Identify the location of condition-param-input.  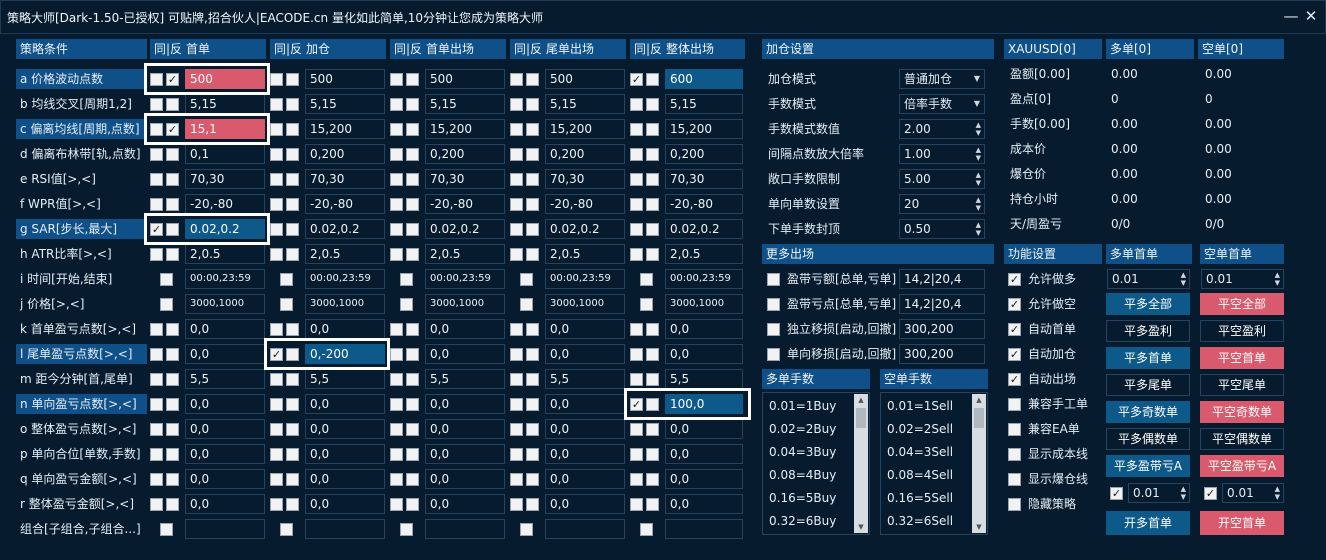
(585, 529).